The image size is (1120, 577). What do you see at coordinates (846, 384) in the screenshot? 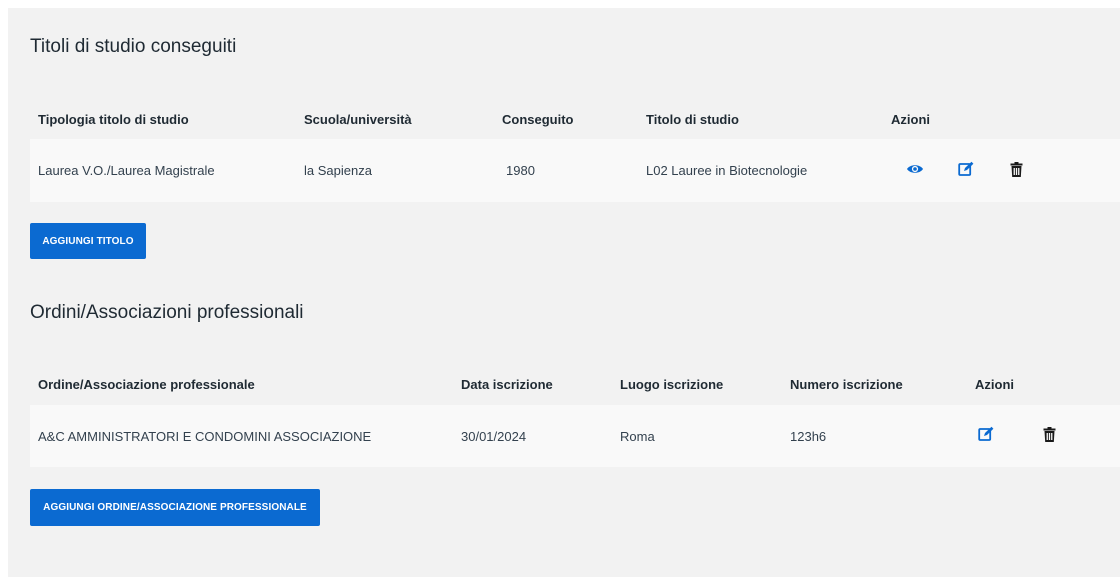
I see `col-numero-iscrizione: Numero iscrizione` at bounding box center [846, 384].